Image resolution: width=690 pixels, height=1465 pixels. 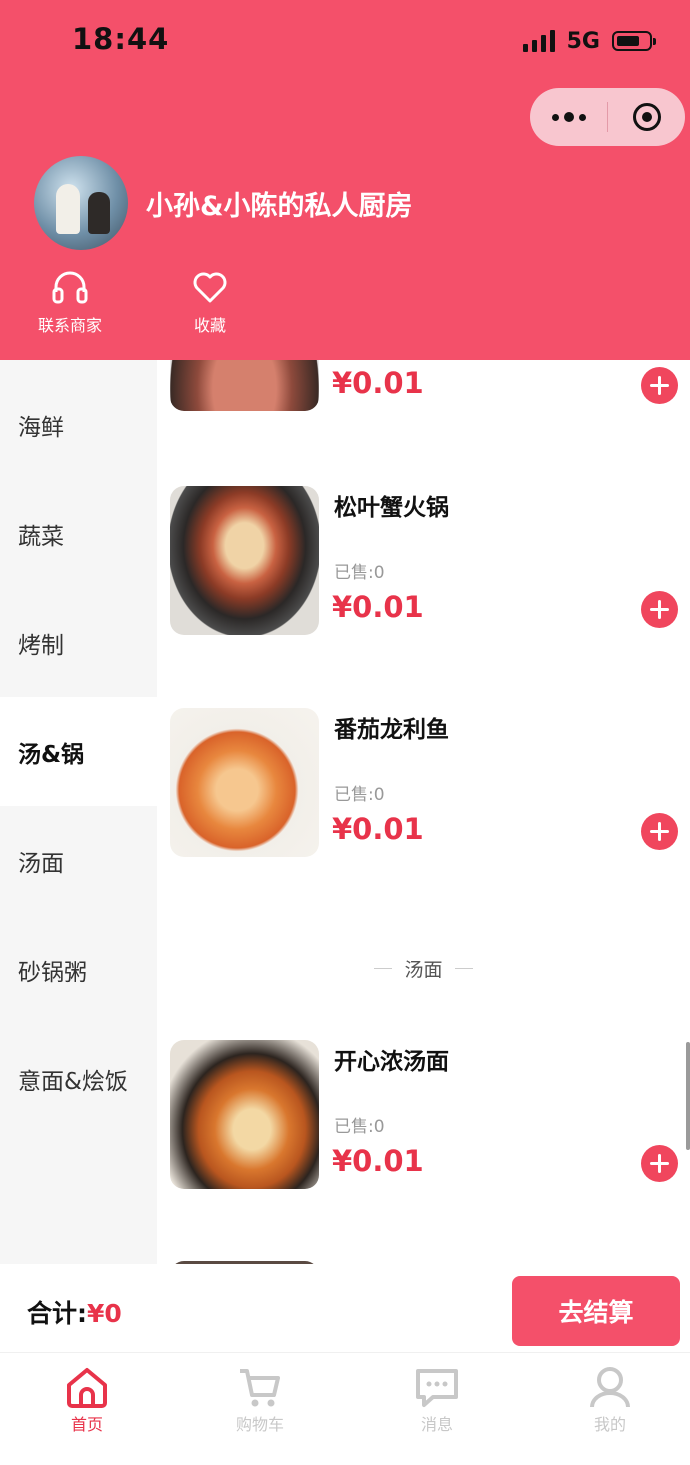 What do you see at coordinates (87, 1388) in the screenshot?
I see `home-icon` at bounding box center [87, 1388].